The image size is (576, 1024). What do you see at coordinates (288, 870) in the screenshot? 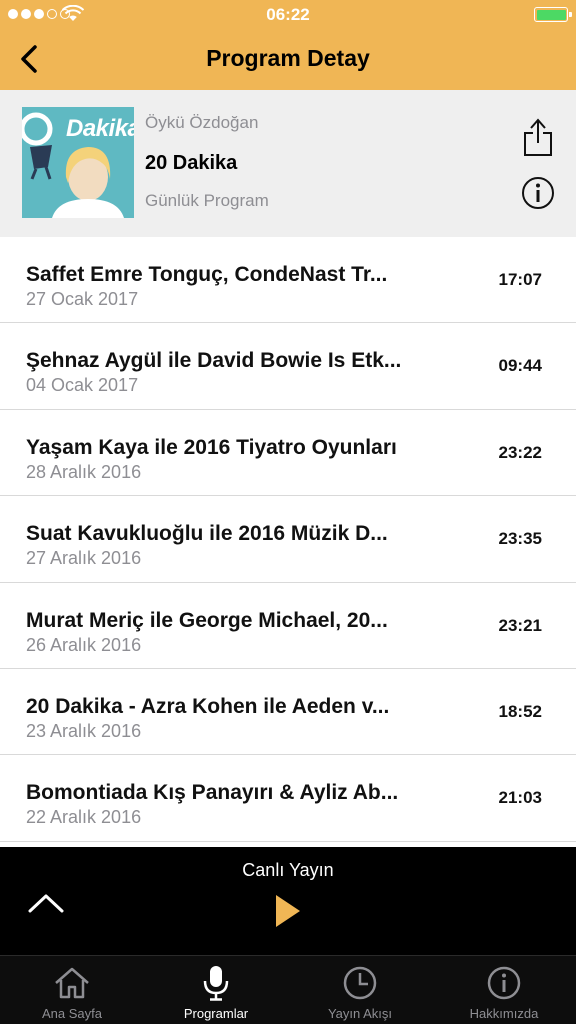
I see `live-stream-label: Canlı Yayın` at bounding box center [288, 870].